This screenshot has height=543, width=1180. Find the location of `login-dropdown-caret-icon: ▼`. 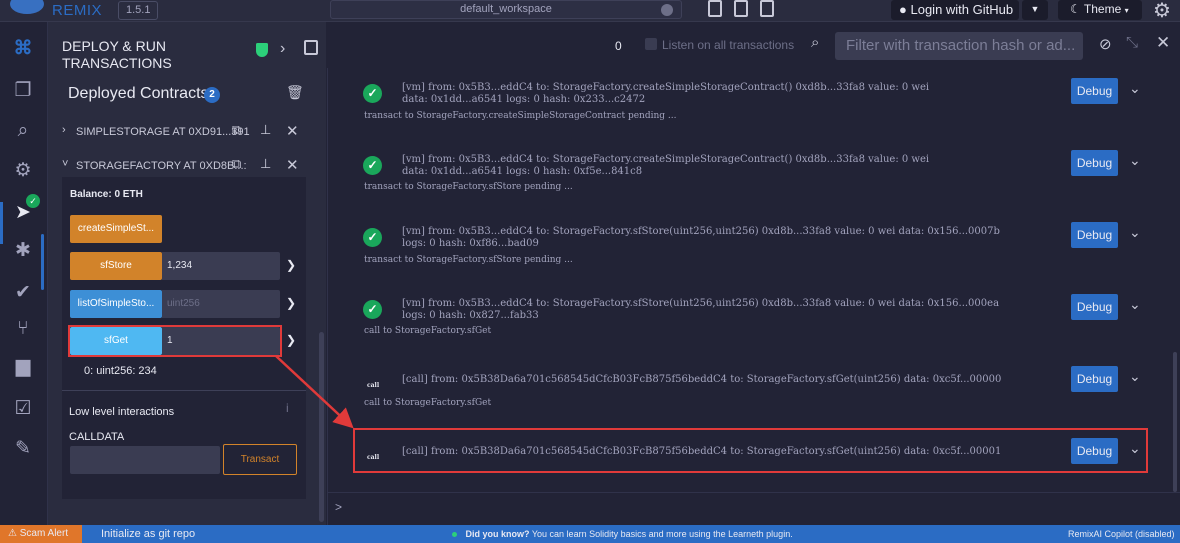

login-dropdown-caret-icon: ▼ is located at coordinates (1035, 10).